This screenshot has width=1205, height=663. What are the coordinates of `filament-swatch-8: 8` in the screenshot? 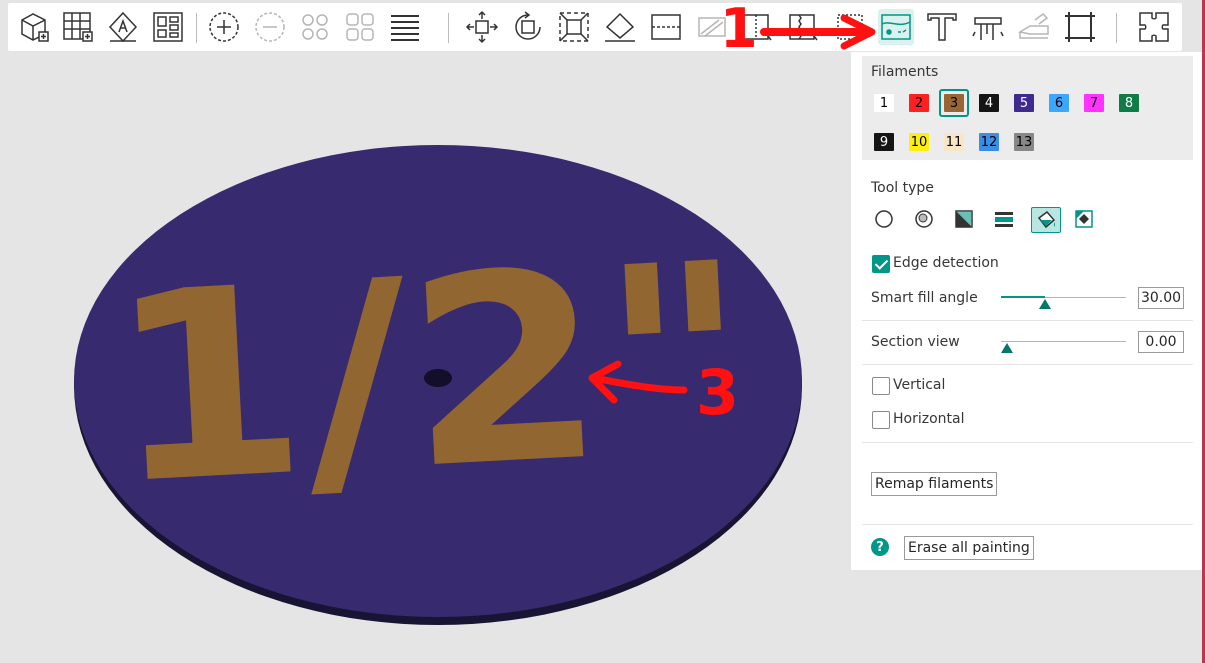 It's located at (1129, 103).